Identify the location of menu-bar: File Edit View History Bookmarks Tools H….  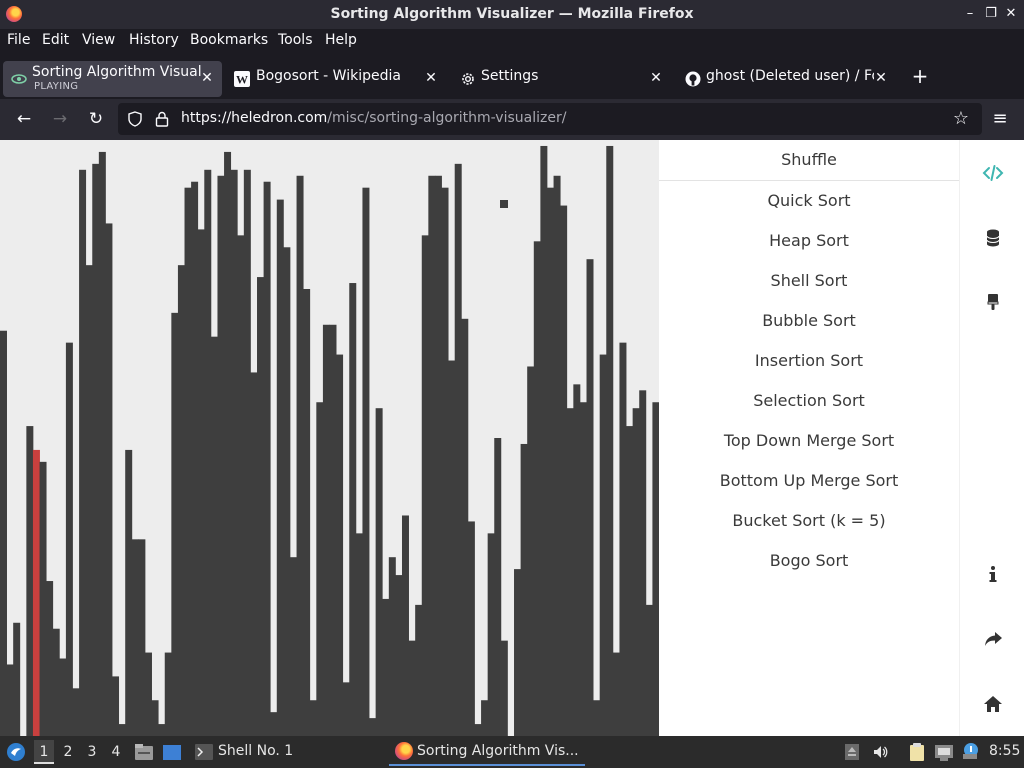
(512, 41).